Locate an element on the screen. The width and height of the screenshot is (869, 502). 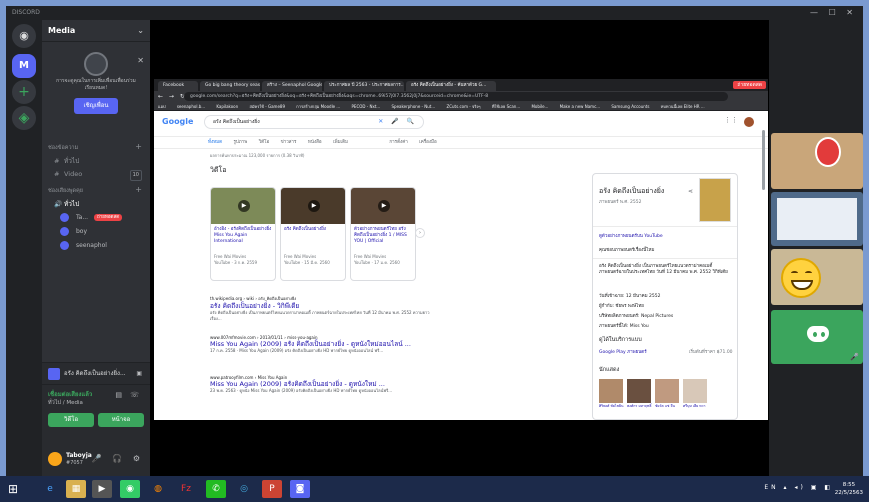
screen-icon: ▣ is located at coordinates (139, 374).